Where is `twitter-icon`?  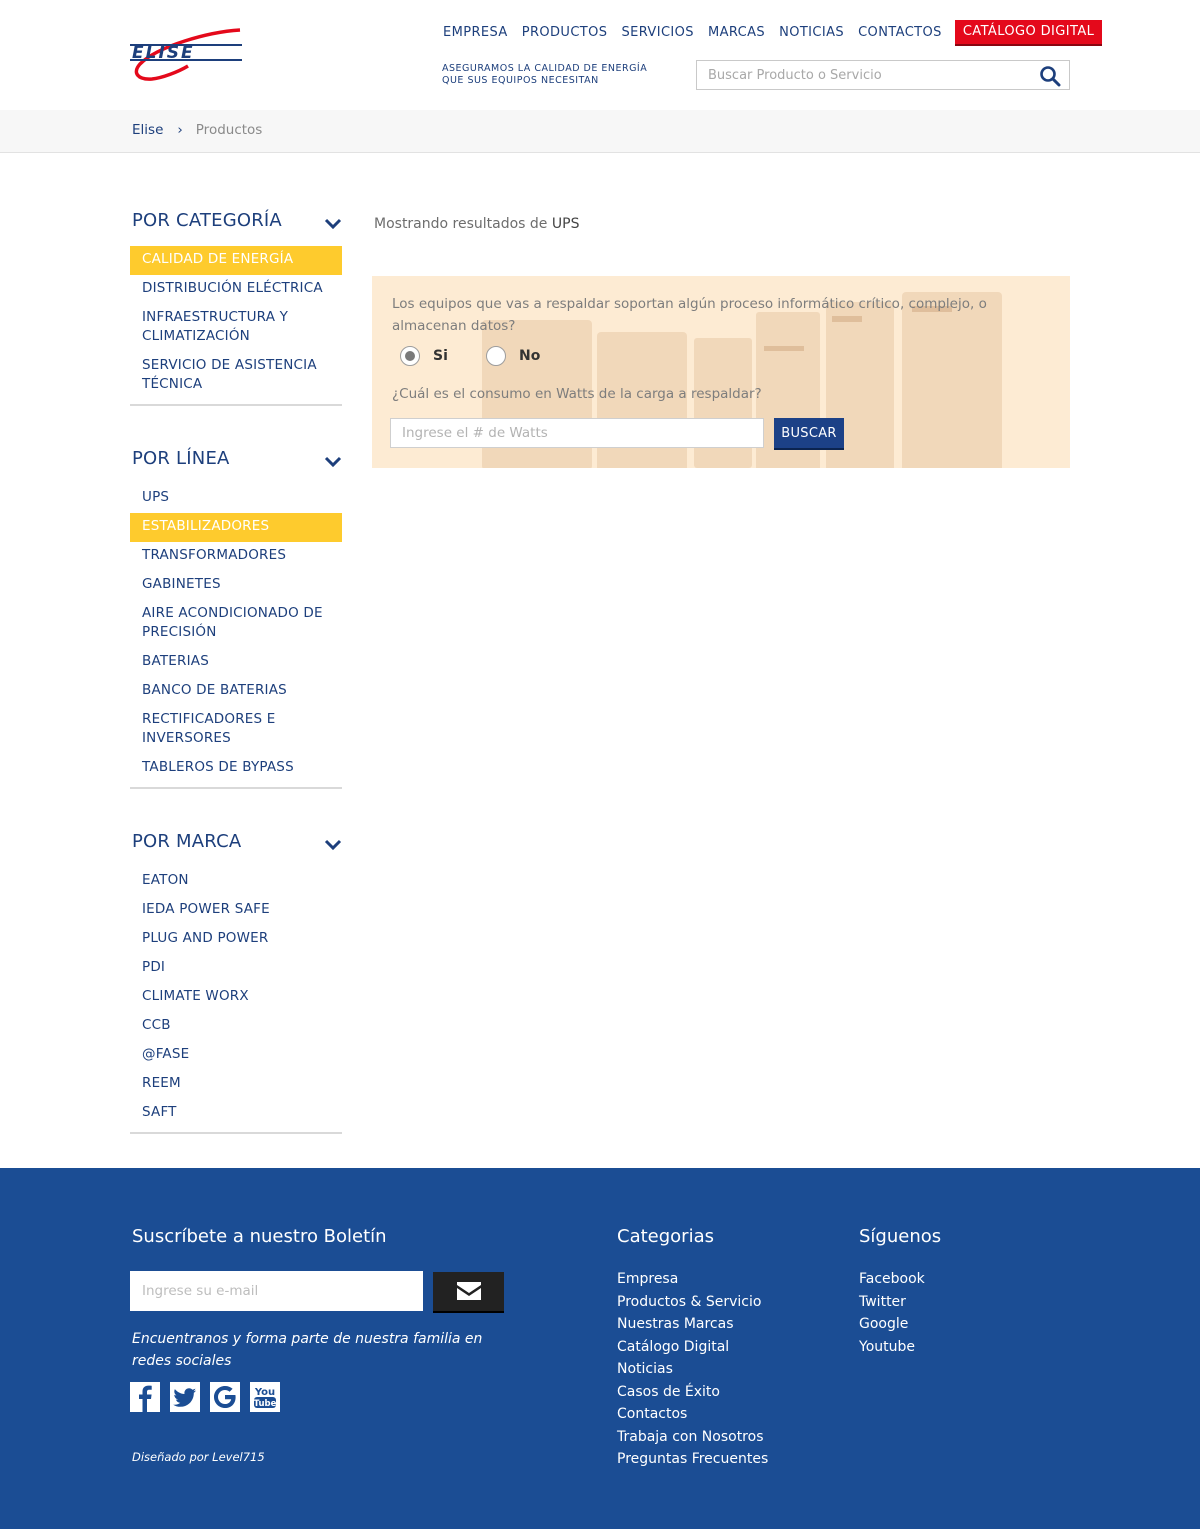 twitter-icon is located at coordinates (185, 1397).